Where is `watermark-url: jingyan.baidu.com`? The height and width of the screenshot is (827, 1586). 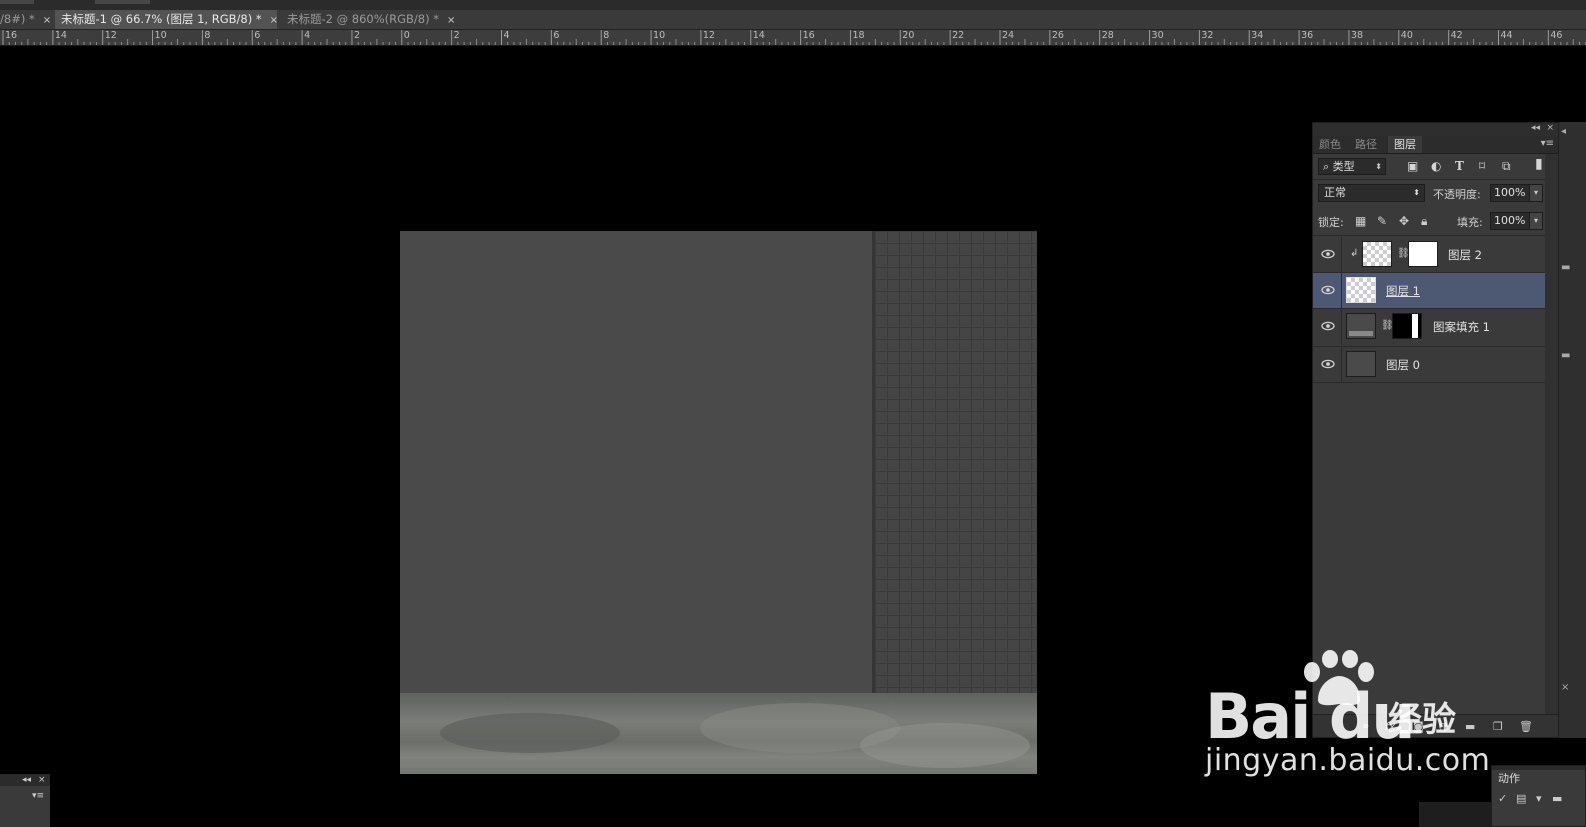
watermark-url: jingyan.baidu.com is located at coordinates (1348, 760).